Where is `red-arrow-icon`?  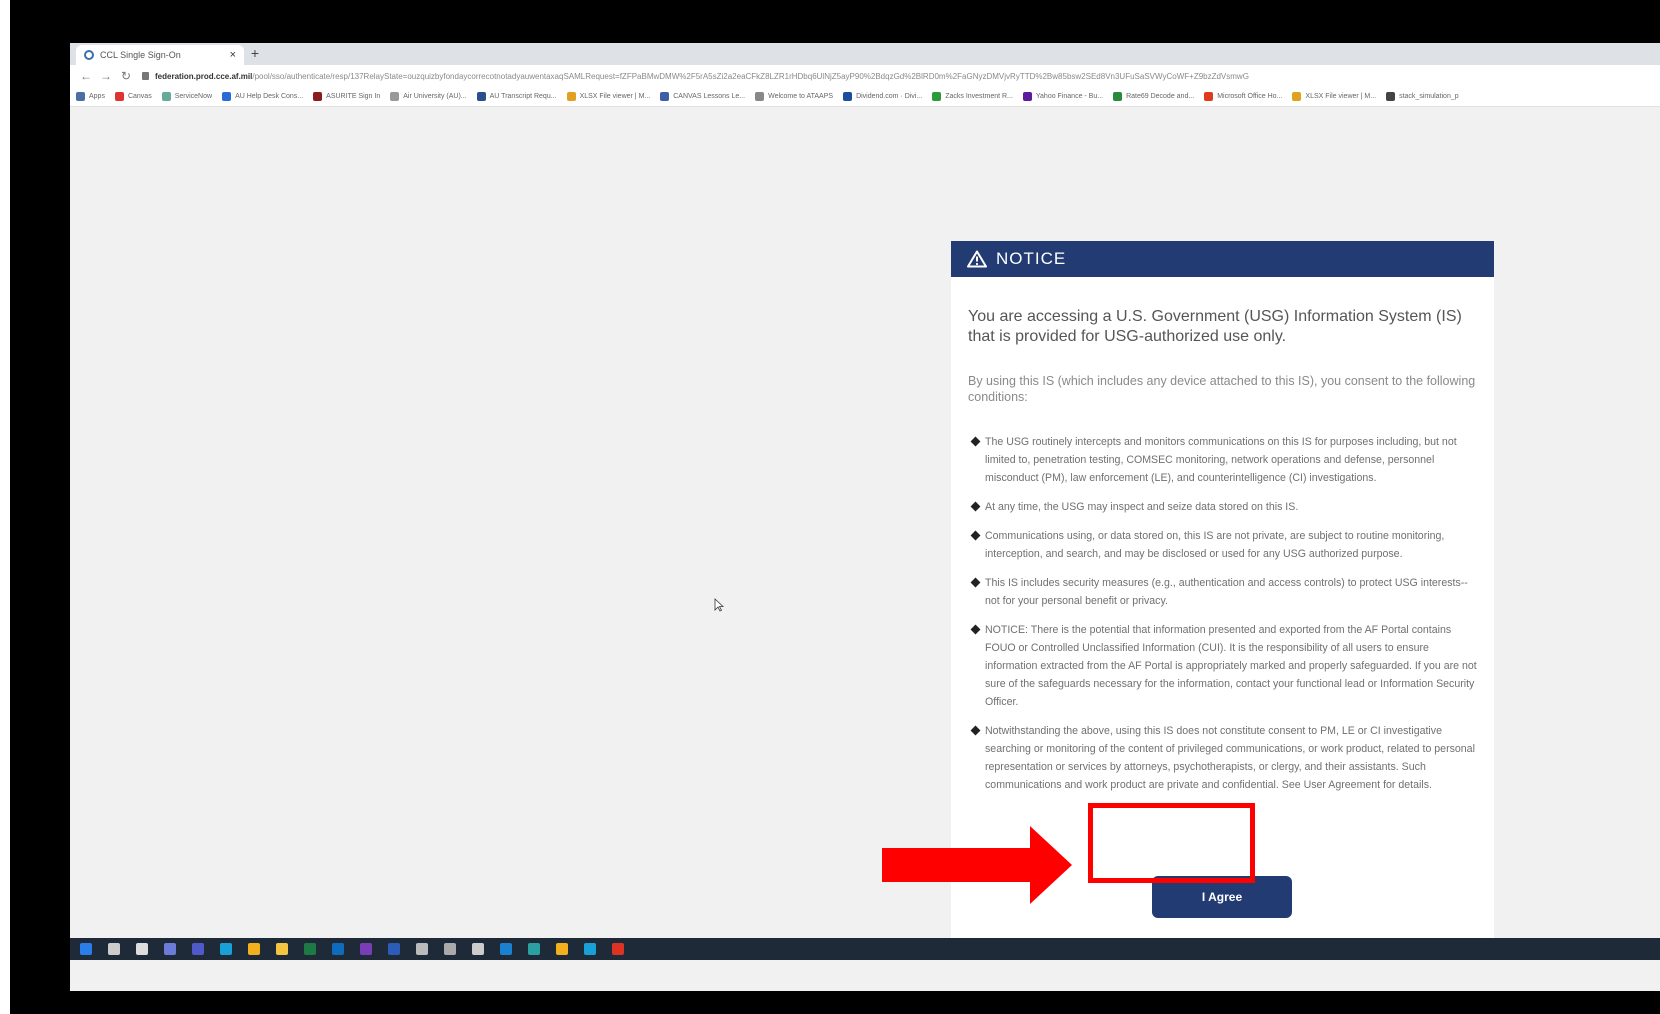
red-arrow-icon is located at coordinates (977, 865).